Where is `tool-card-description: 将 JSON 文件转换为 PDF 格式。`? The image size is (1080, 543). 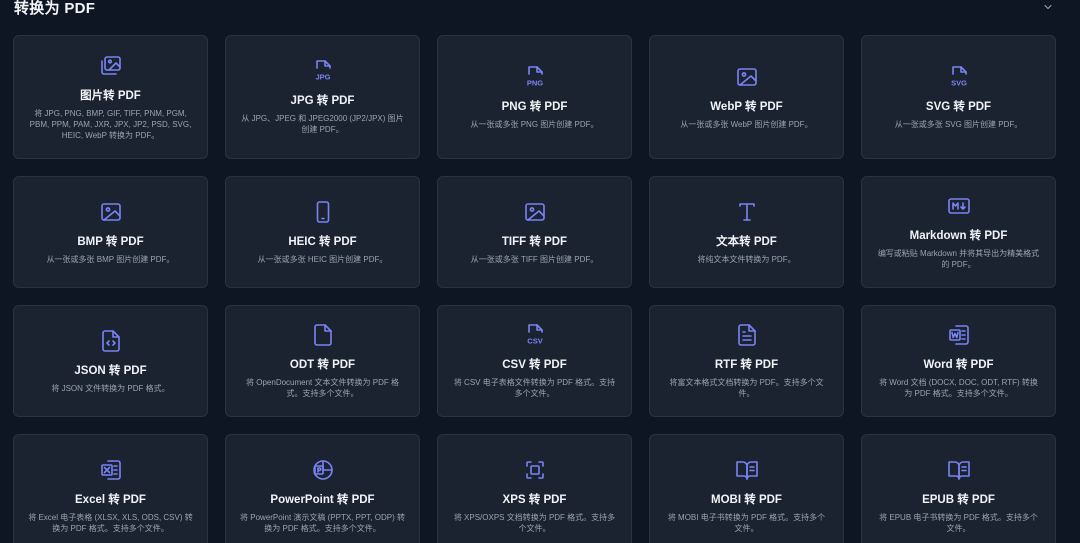 tool-card-description: 将 JSON 文件转换为 PDF 格式。 is located at coordinates (110, 388).